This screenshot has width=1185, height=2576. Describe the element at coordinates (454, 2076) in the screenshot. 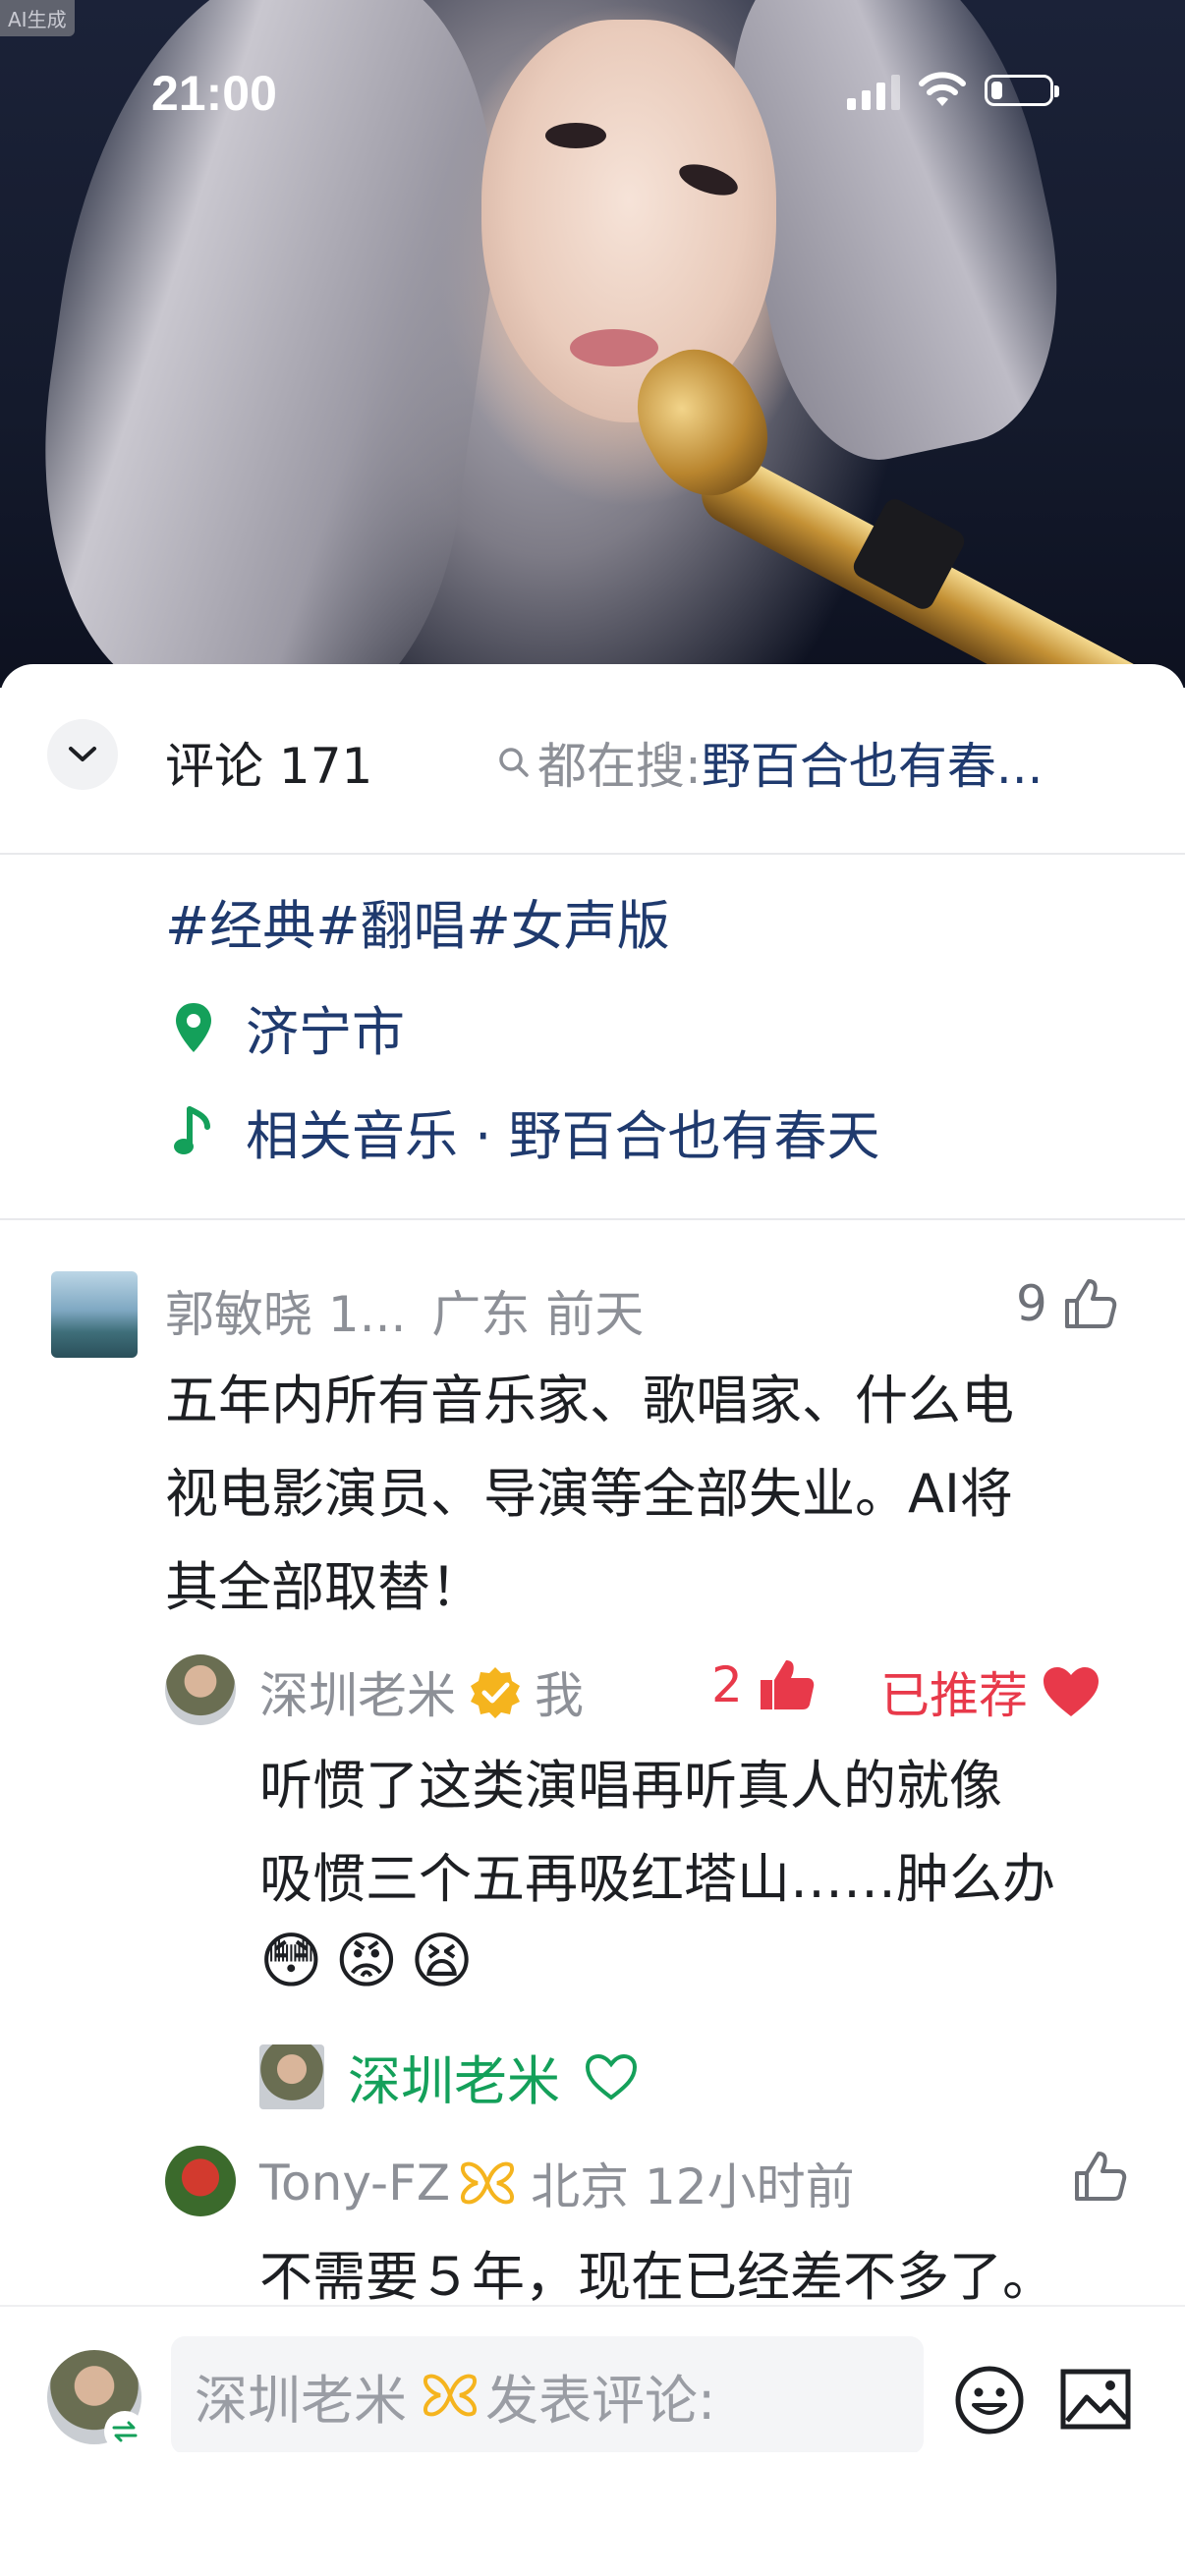

I see `liked-by-author: 深圳老米` at that location.